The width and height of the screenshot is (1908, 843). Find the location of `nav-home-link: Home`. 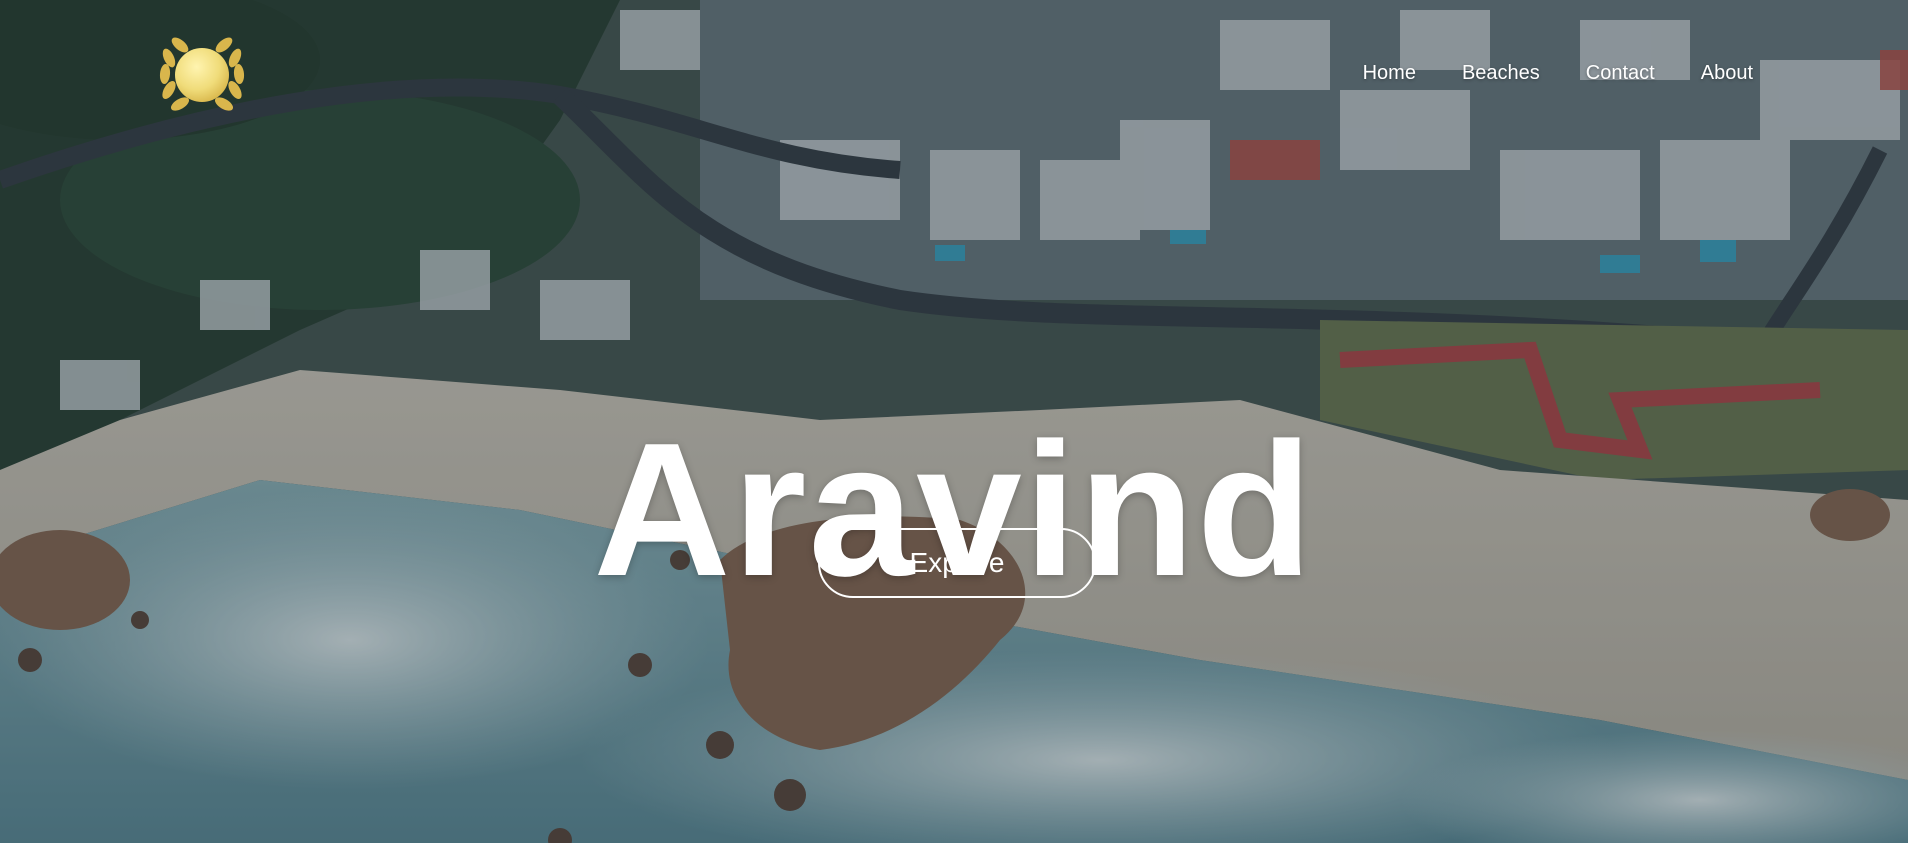

nav-home-link: Home is located at coordinates (1389, 73).